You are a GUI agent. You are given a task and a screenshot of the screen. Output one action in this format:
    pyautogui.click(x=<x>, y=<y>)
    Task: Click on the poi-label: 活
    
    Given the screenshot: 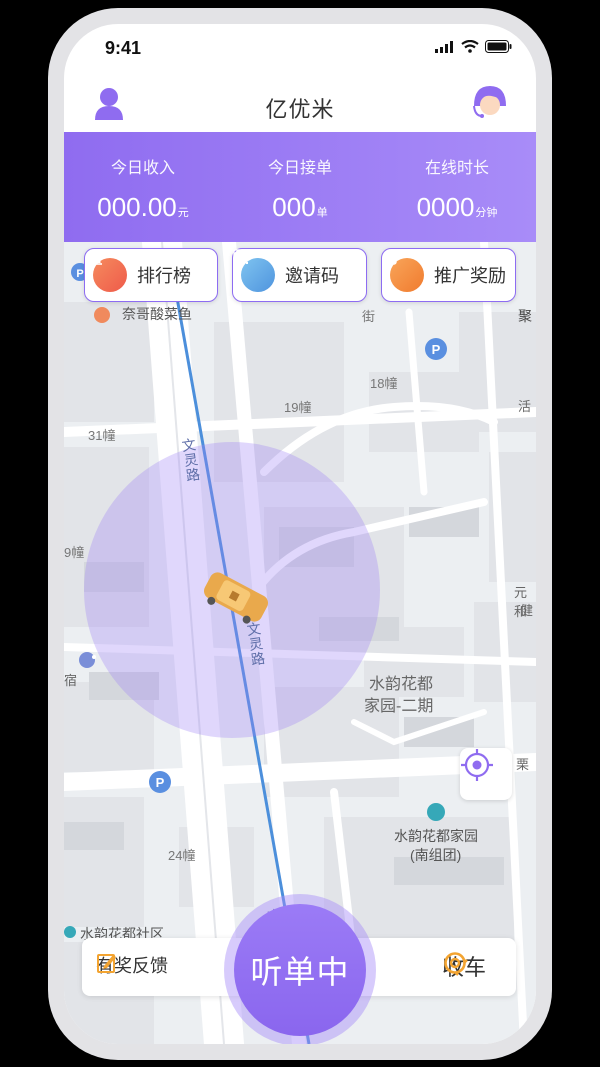 What is the action you would take?
    pyautogui.click(x=525, y=406)
    